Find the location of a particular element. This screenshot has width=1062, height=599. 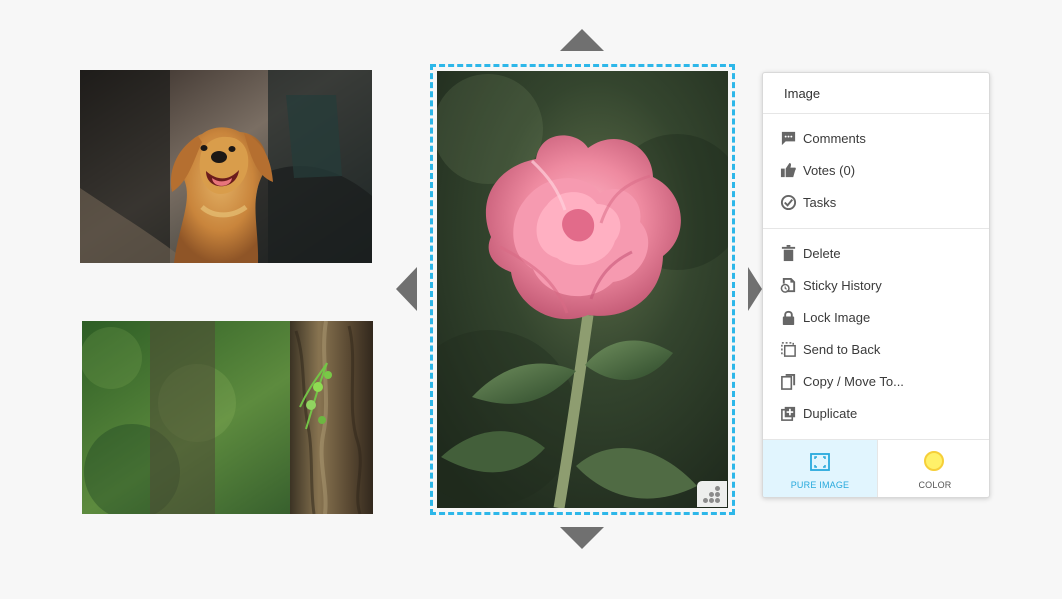

duplicate-label: Duplicate is located at coordinates (830, 413).